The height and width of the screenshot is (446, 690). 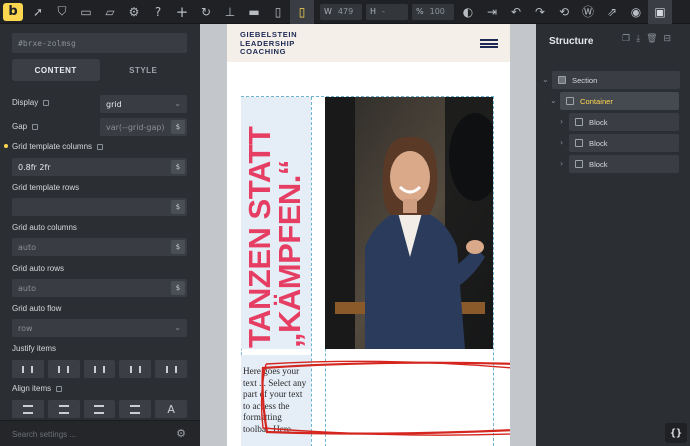 What do you see at coordinates (268, 43) in the screenshot?
I see `site-logo: GIEBELSTEIN LEADERSHIP COACHING` at bounding box center [268, 43].